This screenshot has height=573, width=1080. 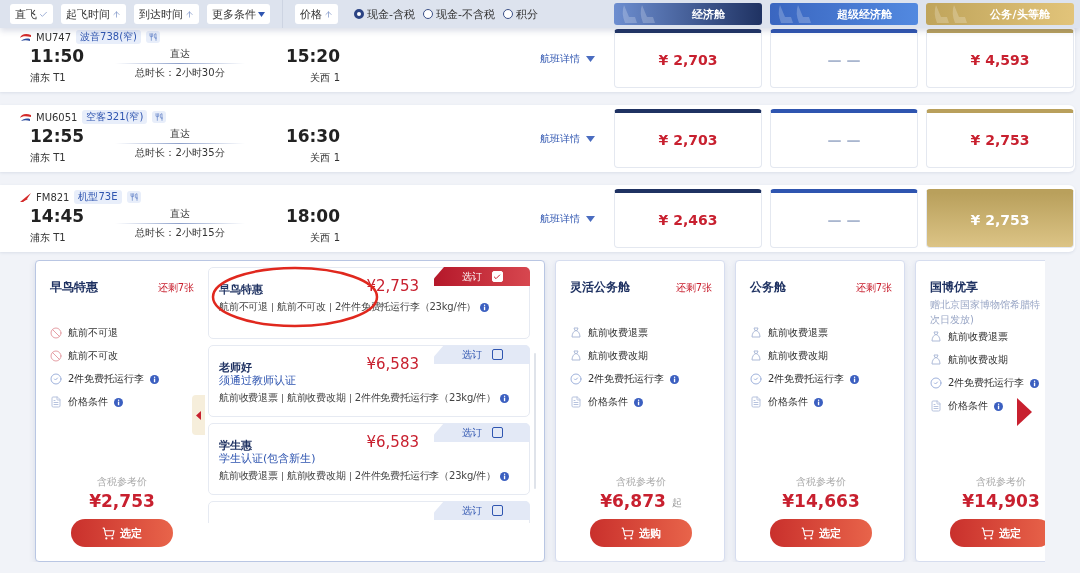 What do you see at coordinates (688, 14) in the screenshot?
I see `cabin-header: 经济舱` at bounding box center [688, 14].